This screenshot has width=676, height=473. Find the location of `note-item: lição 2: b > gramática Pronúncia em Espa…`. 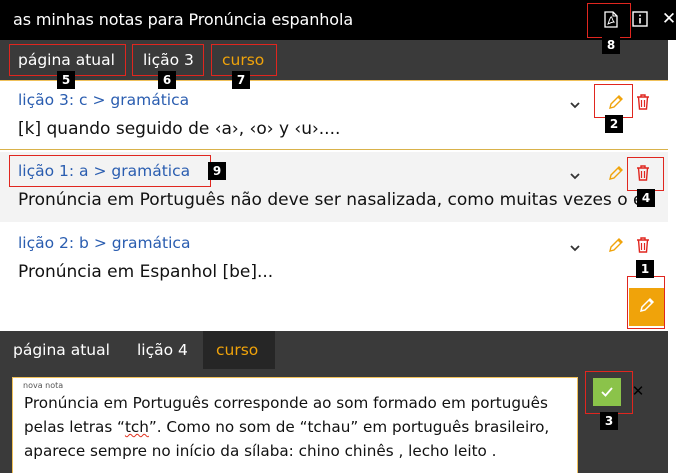

note-item: lição 2: b > gramática Pronúncia em Espa… is located at coordinates (334, 258).